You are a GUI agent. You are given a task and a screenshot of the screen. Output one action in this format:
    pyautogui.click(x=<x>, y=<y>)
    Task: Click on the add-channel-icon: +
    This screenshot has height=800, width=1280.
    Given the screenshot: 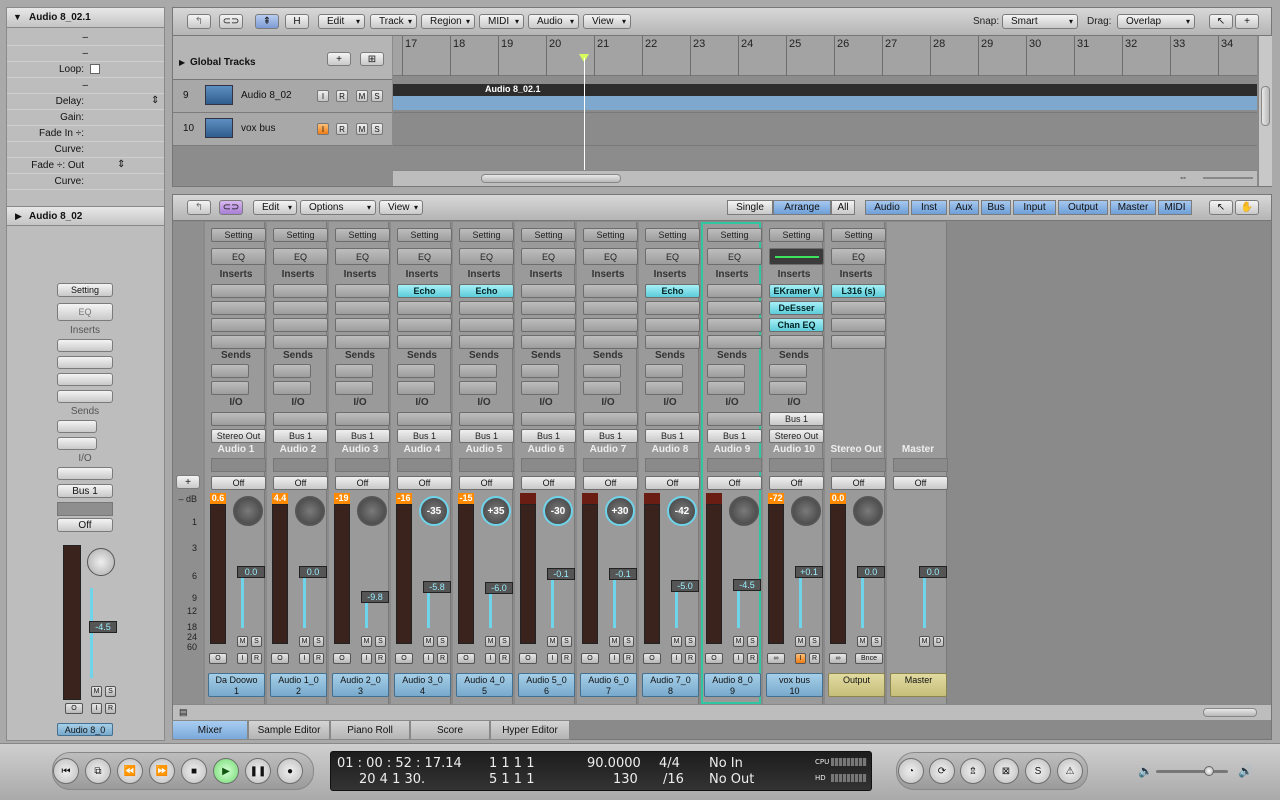 What is the action you would take?
    pyautogui.click(x=188, y=482)
    